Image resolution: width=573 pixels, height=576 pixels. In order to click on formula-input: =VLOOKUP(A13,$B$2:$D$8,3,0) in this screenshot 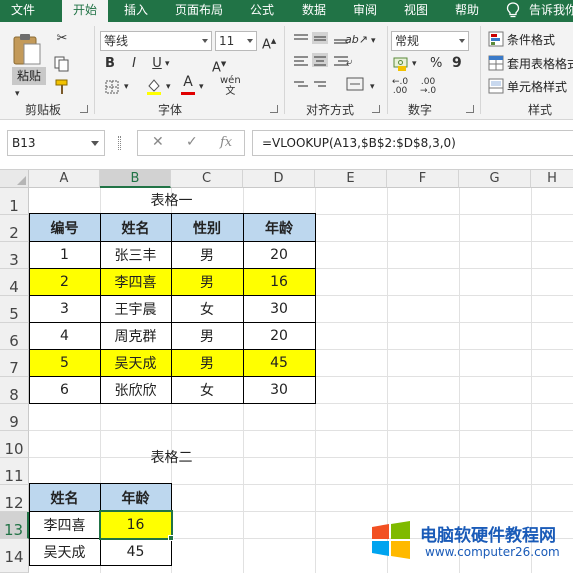, I will do `click(412, 143)`.